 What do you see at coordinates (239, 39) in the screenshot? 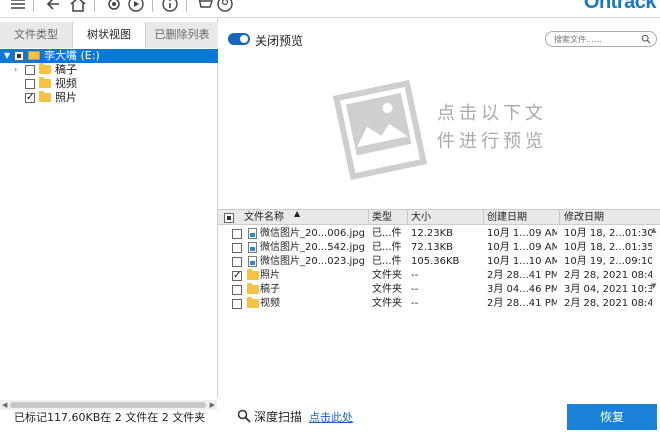
I see `preview-toggle` at bounding box center [239, 39].